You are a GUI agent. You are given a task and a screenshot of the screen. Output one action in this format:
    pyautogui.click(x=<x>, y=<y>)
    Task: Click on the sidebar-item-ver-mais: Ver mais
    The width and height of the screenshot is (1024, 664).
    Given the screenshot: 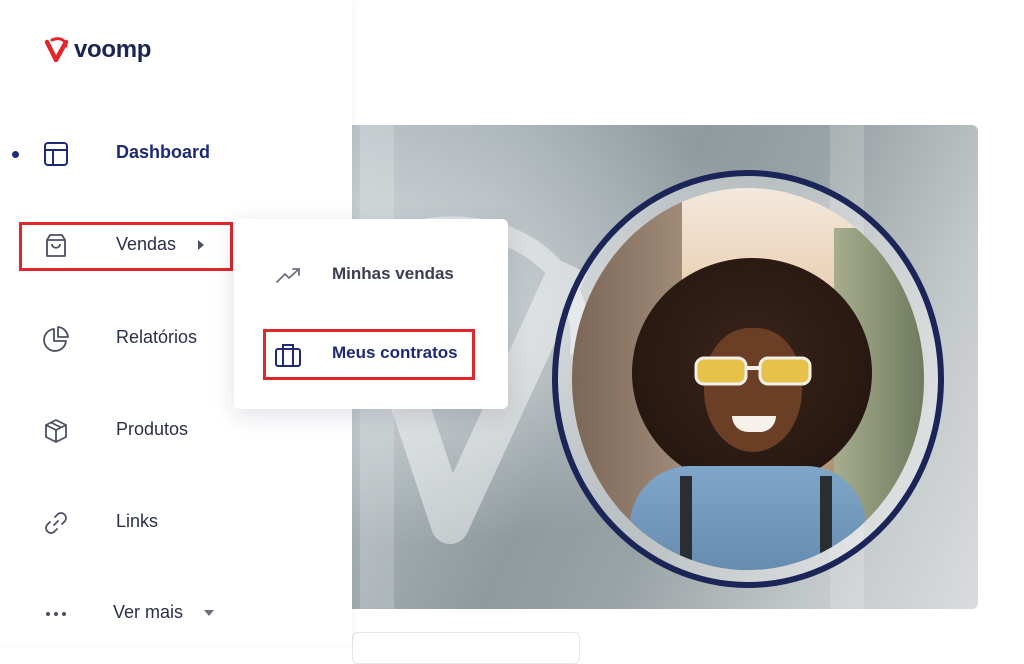 What is the action you would take?
    pyautogui.click(x=176, y=614)
    